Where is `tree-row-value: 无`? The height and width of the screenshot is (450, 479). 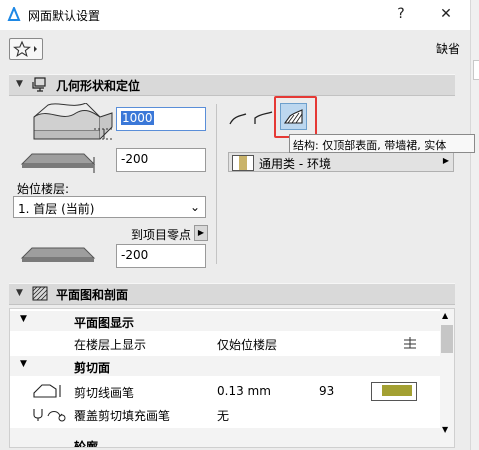
tree-row-value: 无 is located at coordinates (223, 416).